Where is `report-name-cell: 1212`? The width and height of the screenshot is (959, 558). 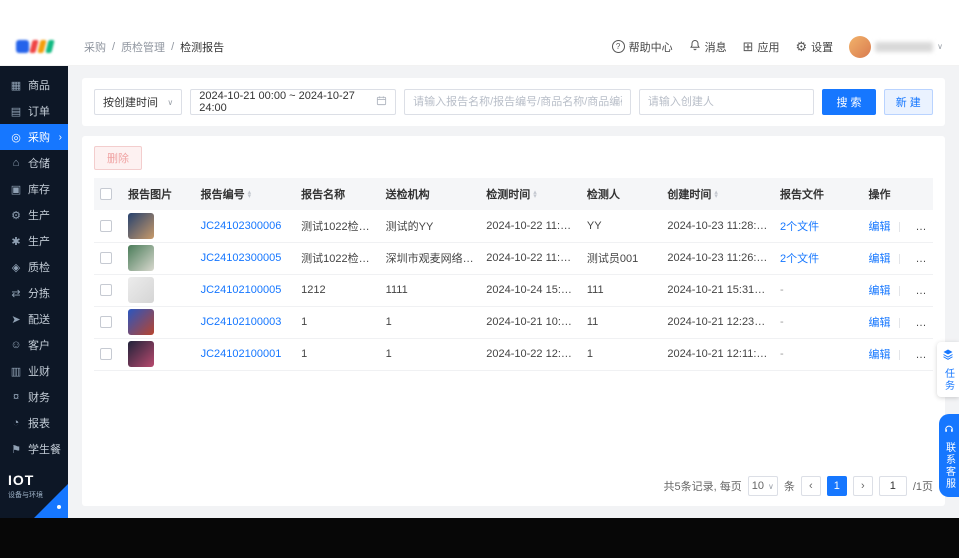 report-name-cell: 1212 is located at coordinates (337, 290).